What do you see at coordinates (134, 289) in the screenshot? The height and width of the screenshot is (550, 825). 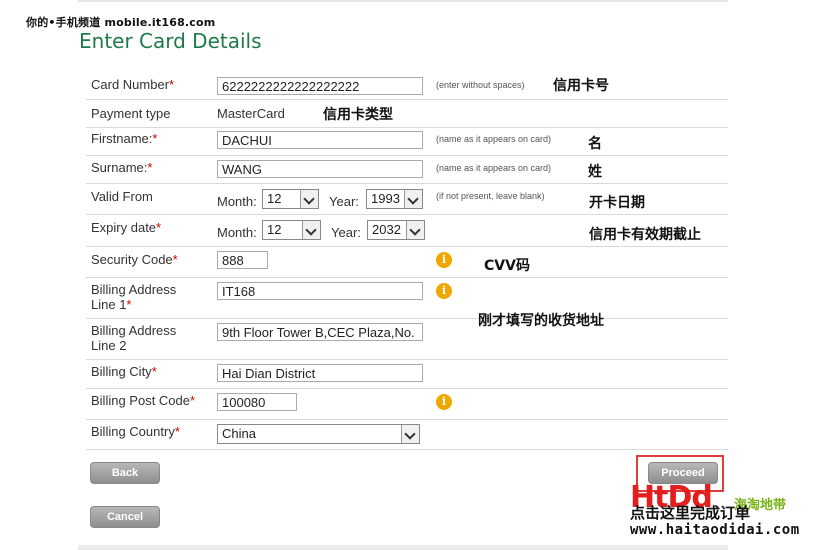 I see `address1-label-line1: Billing Address` at bounding box center [134, 289].